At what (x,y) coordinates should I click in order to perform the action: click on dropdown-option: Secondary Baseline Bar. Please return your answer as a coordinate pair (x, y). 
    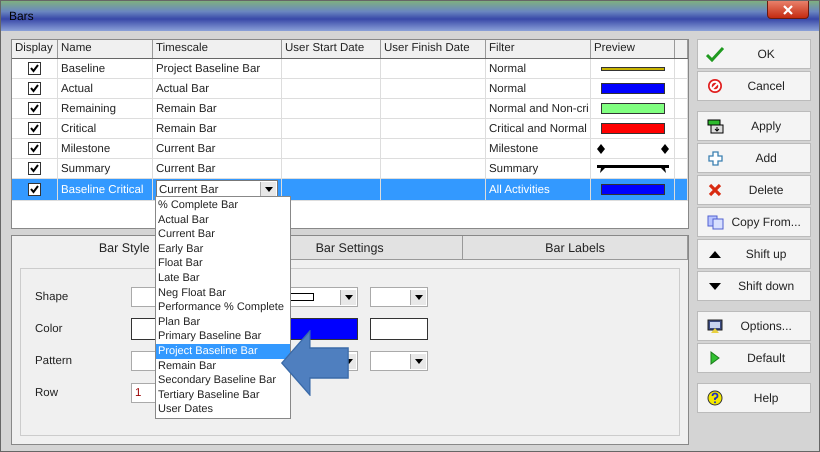
    Looking at the image, I should click on (223, 380).